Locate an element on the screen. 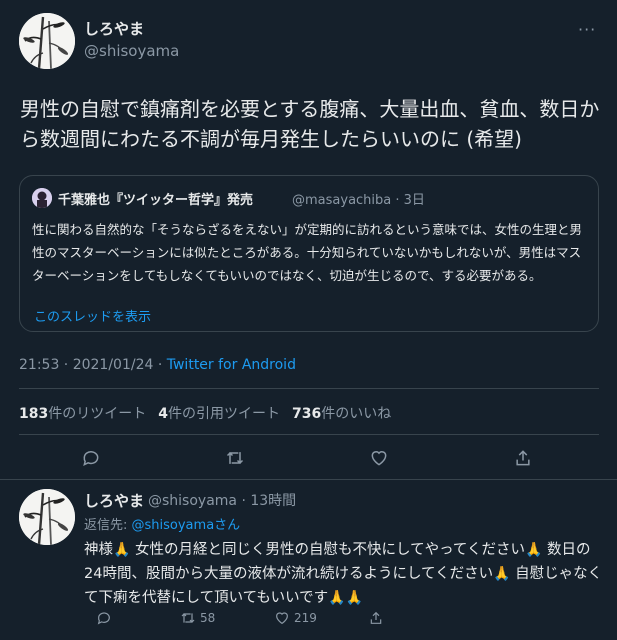  retweet-label: 件のリツイート is located at coordinates (97, 414).